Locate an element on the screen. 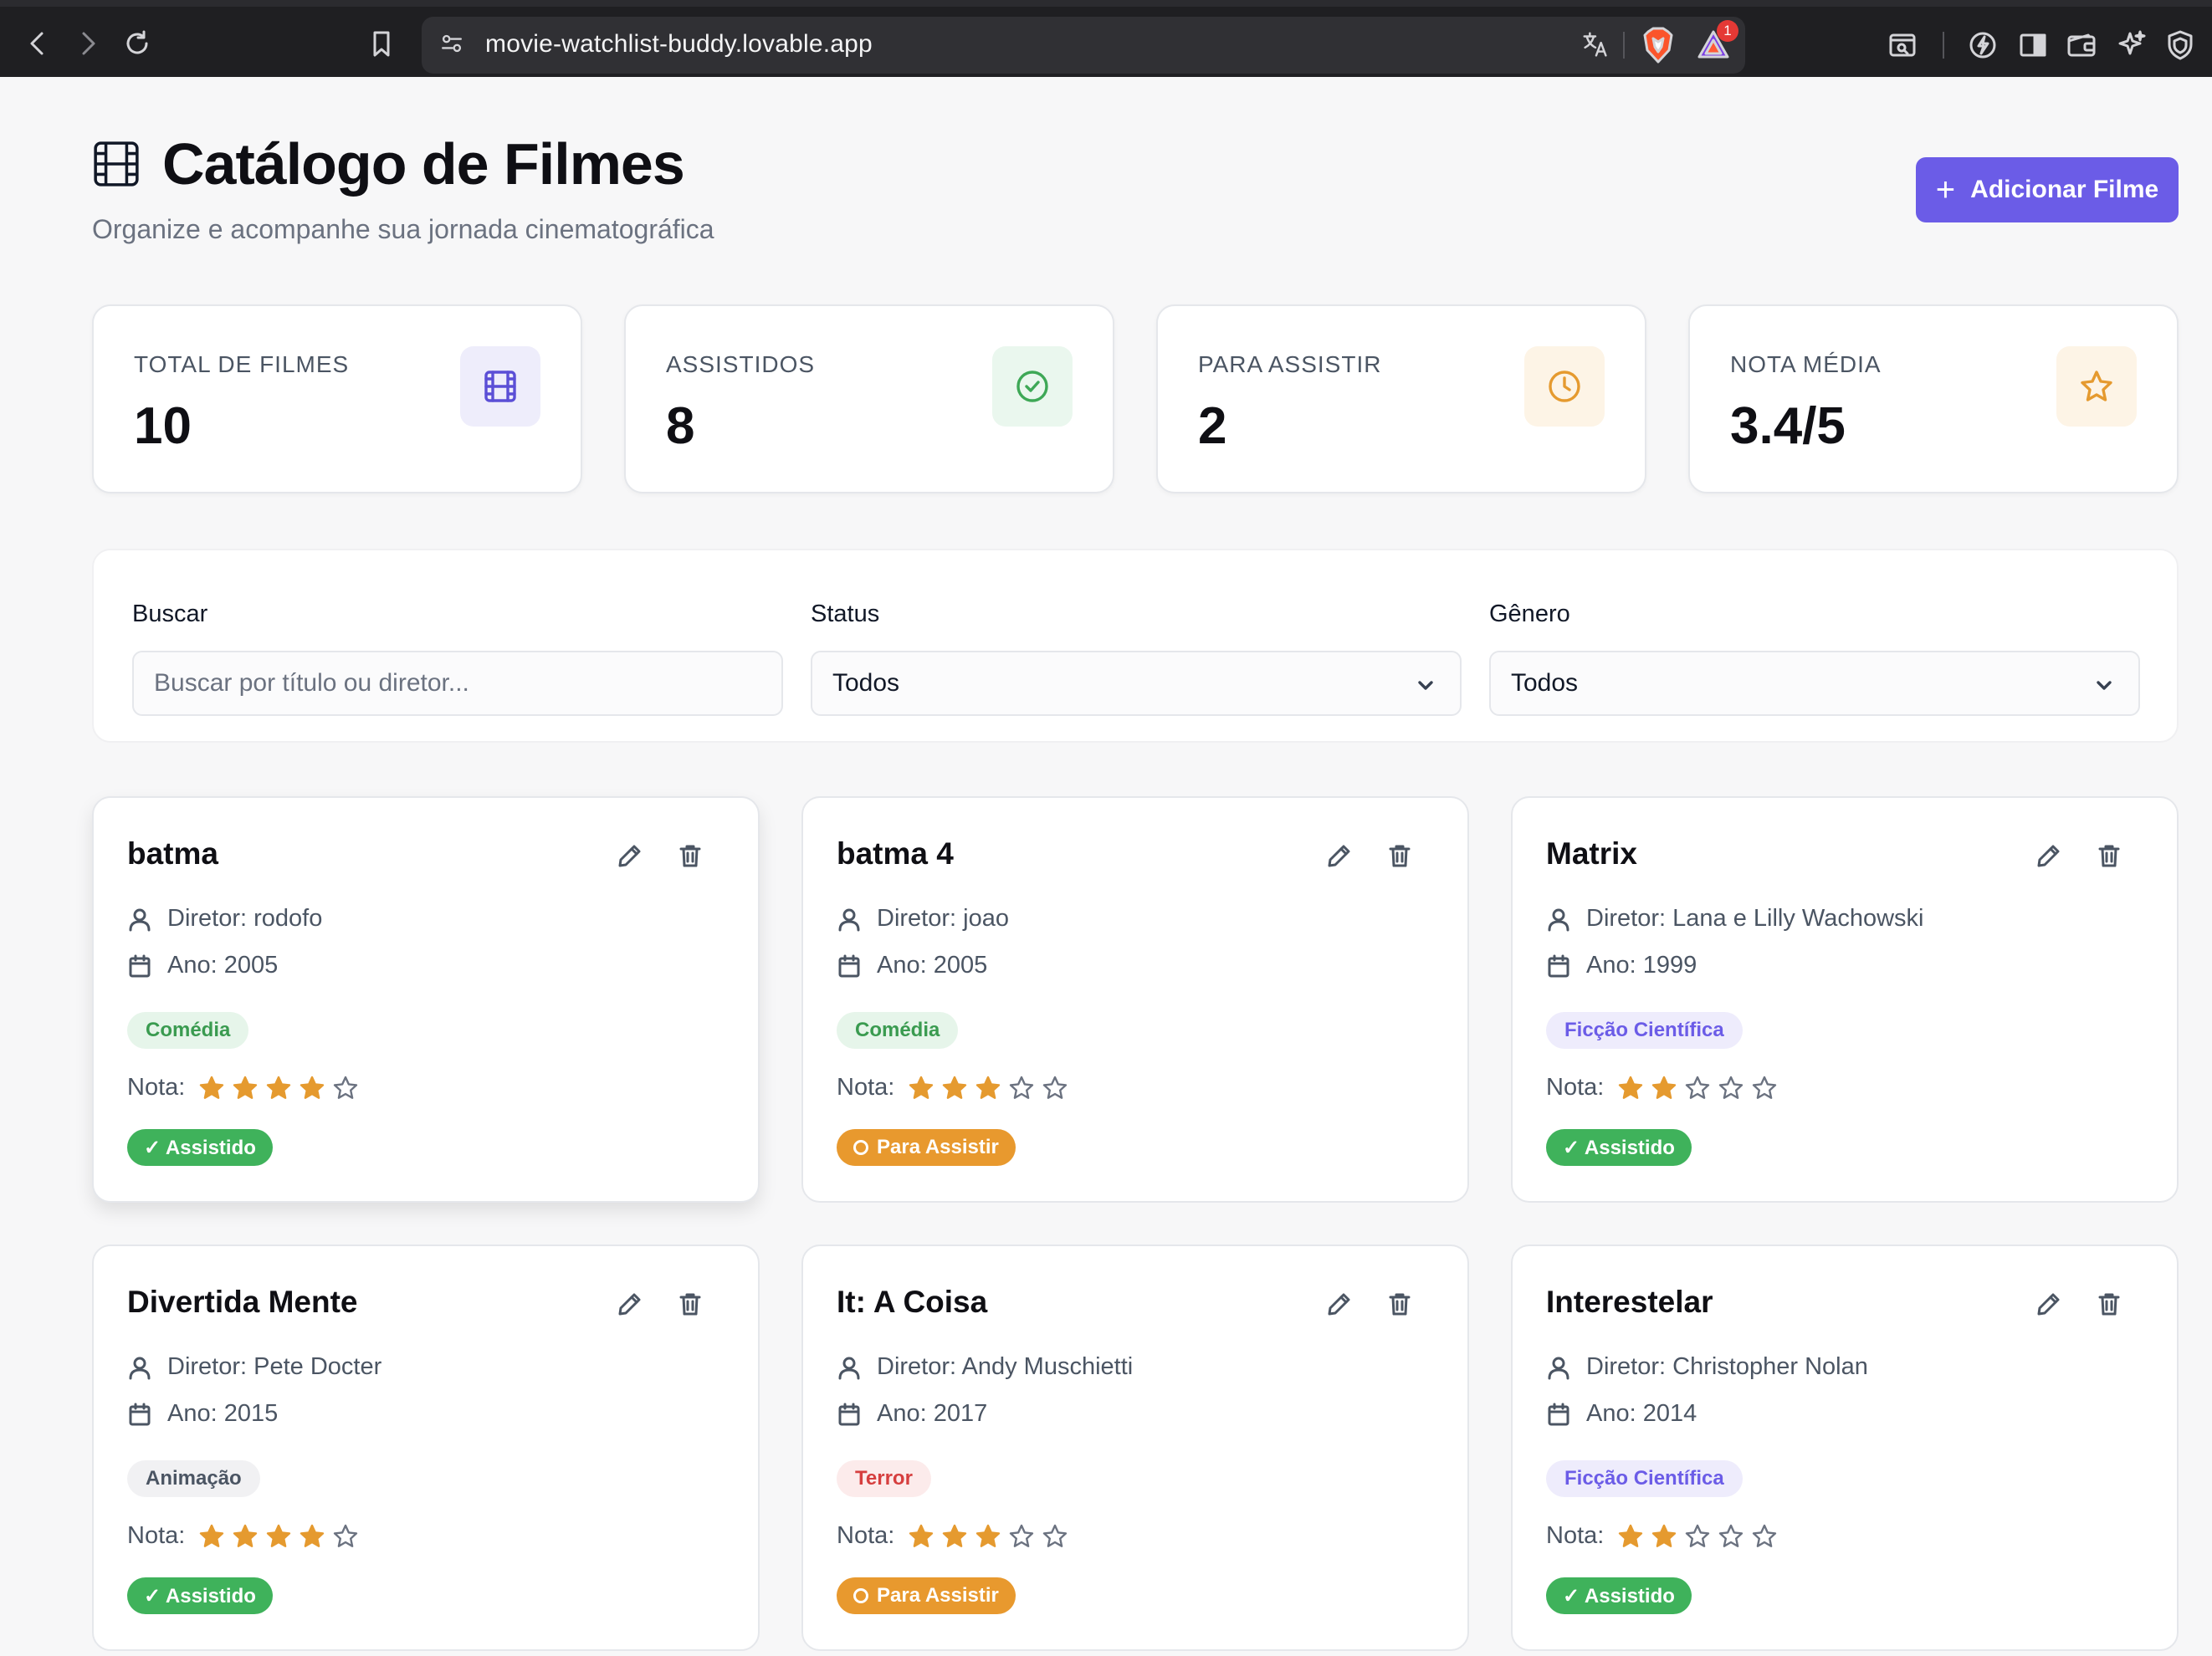 The height and width of the screenshot is (1656, 2212). movie-year: Ano: 2017 is located at coordinates (932, 1413).